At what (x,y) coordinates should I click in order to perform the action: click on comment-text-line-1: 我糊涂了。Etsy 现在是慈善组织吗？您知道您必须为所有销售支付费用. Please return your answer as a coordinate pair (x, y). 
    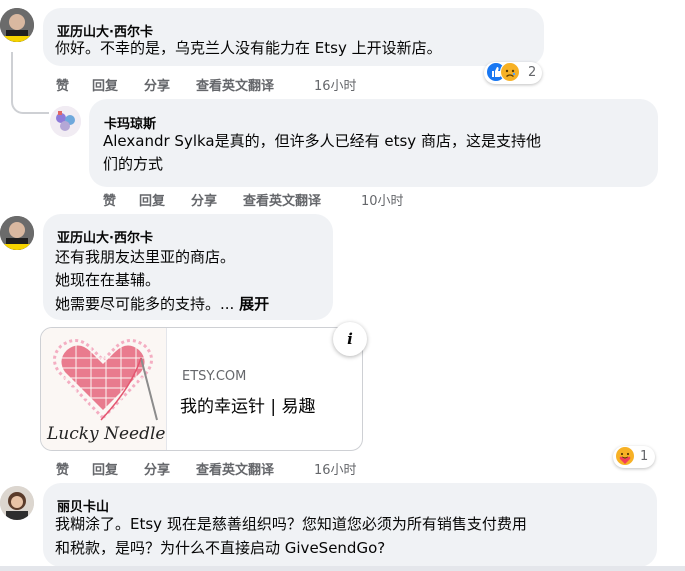
    Looking at the image, I should click on (291, 524).